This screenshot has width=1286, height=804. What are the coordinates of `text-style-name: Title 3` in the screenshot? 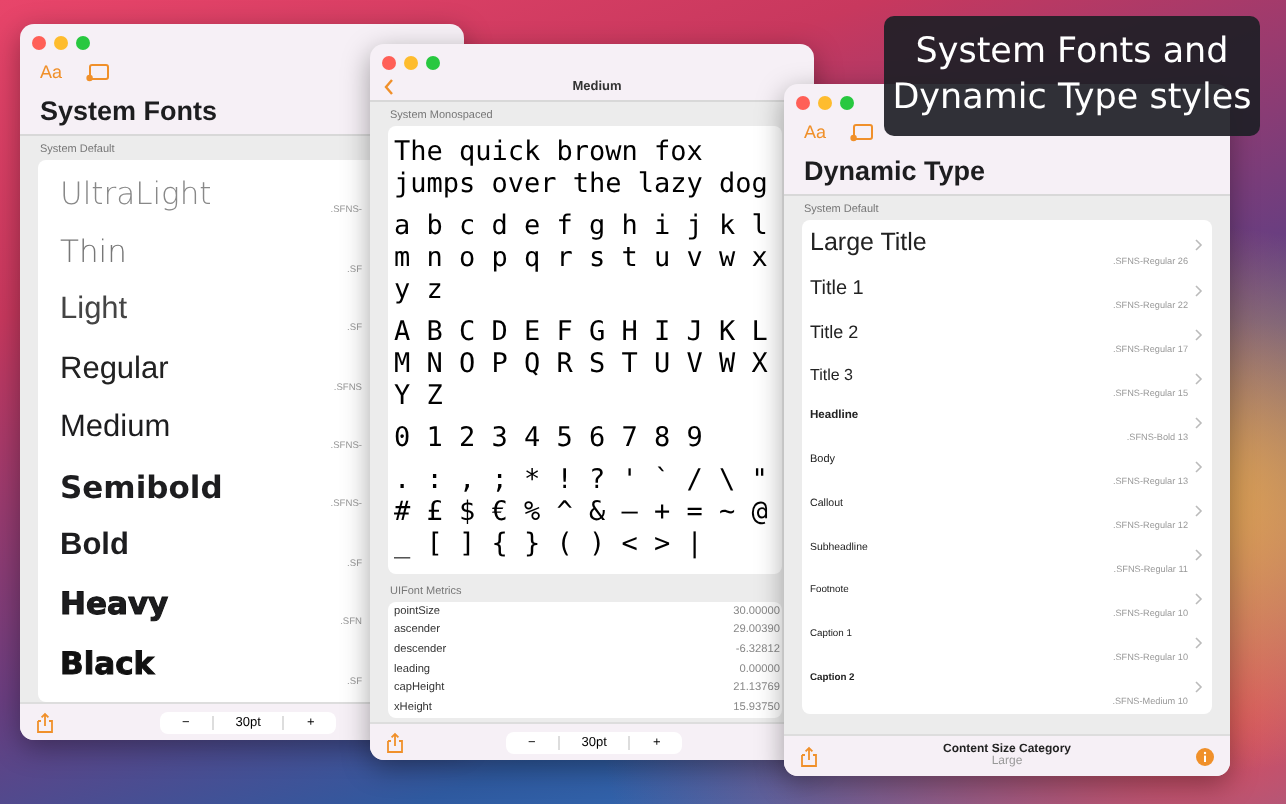 It's located at (1005, 375).